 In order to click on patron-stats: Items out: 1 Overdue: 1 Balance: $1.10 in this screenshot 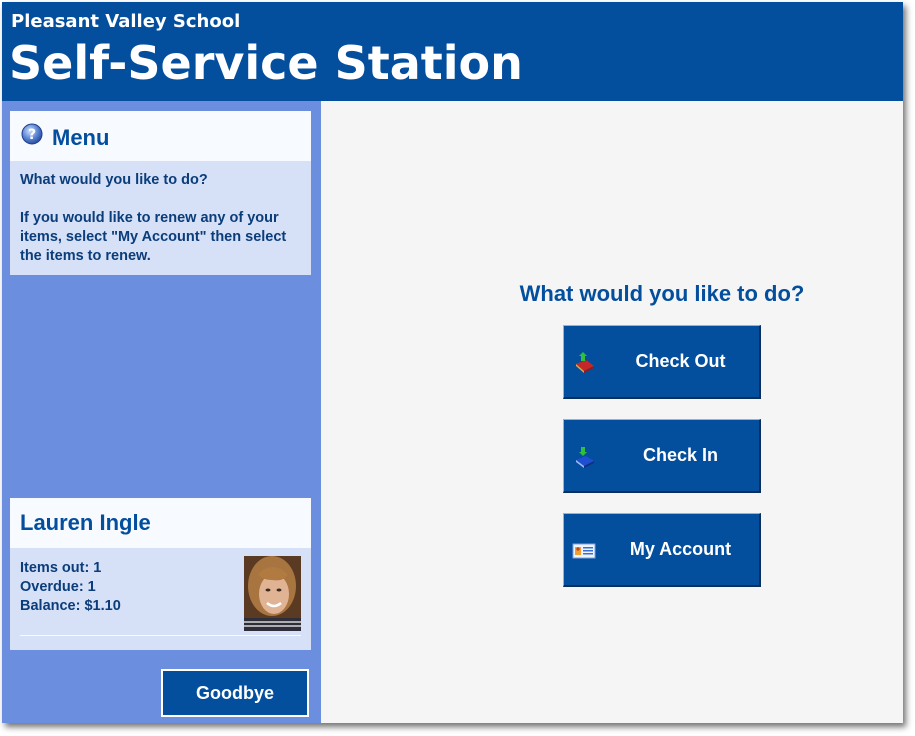, I will do `click(70, 587)`.